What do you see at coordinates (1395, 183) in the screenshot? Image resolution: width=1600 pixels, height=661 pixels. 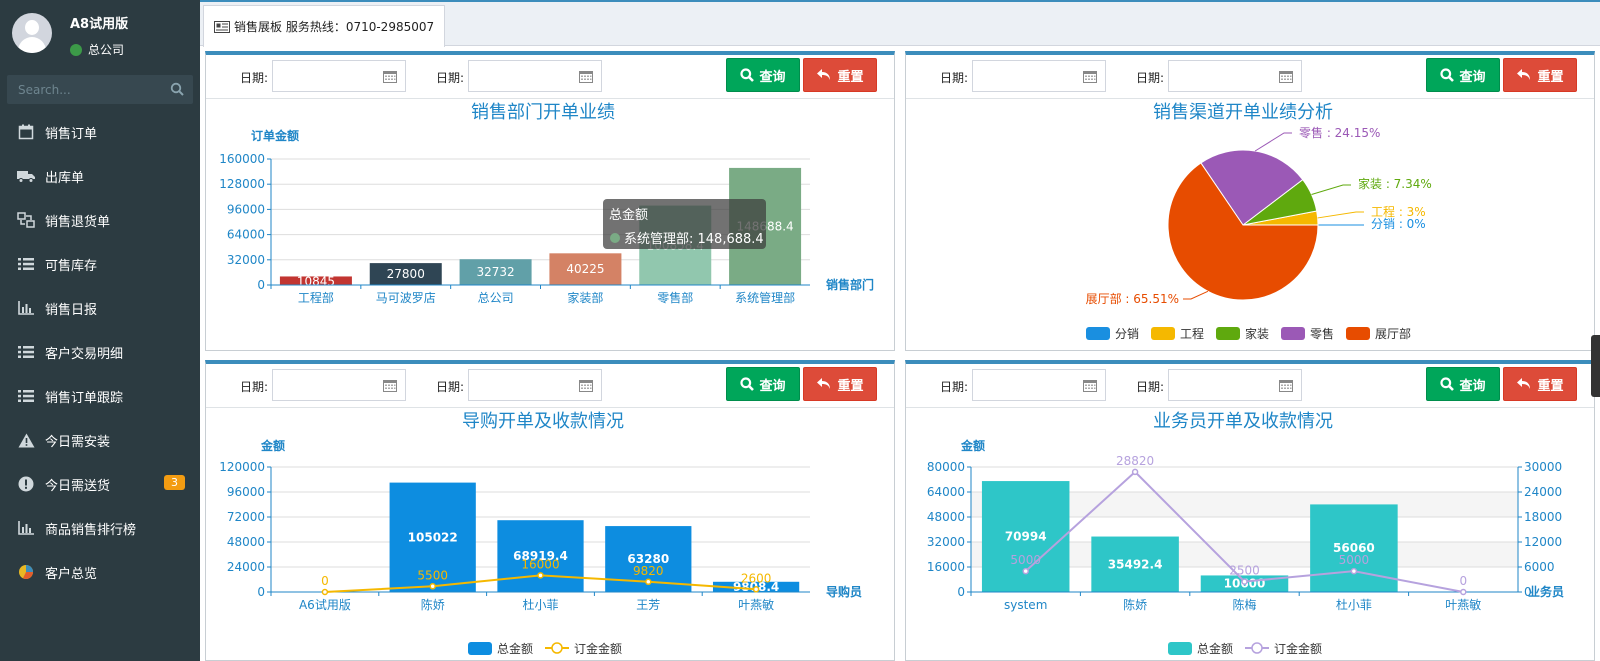 I see `slice-label: 家装 : 7.34%` at bounding box center [1395, 183].